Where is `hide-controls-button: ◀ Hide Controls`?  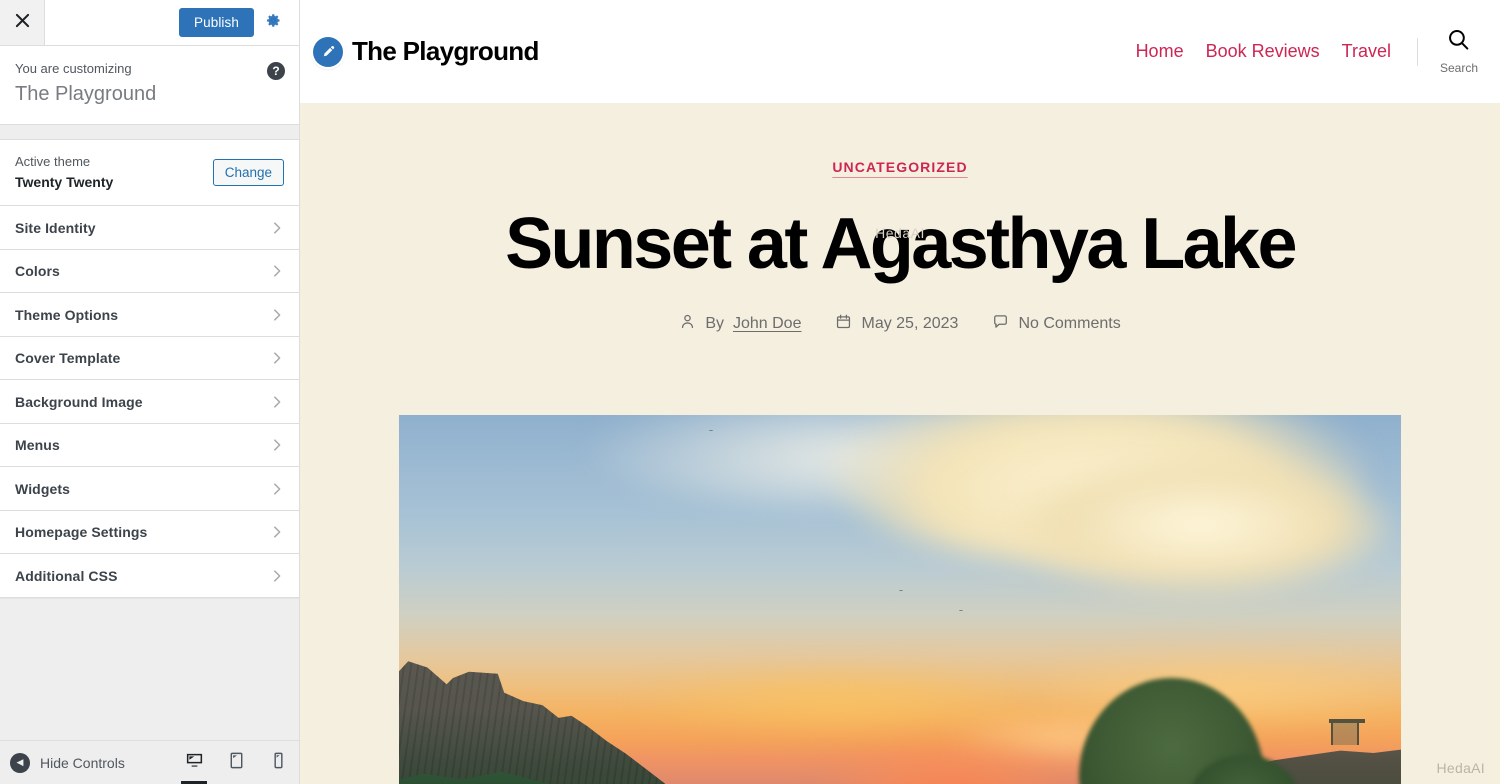
hide-controls-button: ◀ Hide Controls is located at coordinates (67, 762).